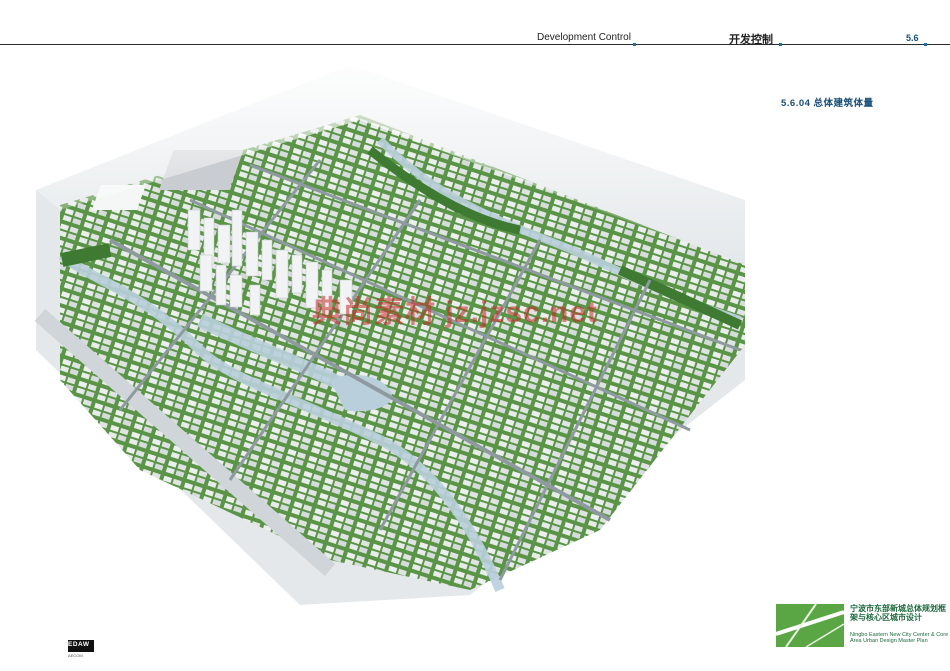 Image resolution: width=950 pixels, height=671 pixels. I want to click on brand-logo, so click(810, 625).